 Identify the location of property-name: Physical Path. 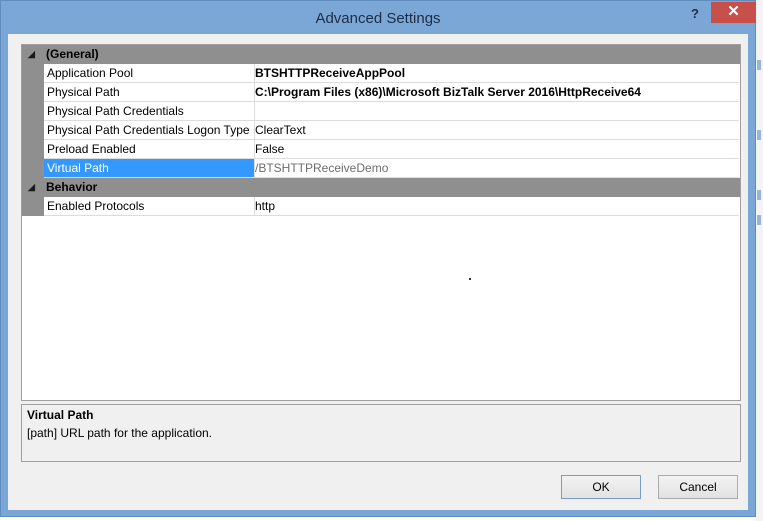
(149, 92).